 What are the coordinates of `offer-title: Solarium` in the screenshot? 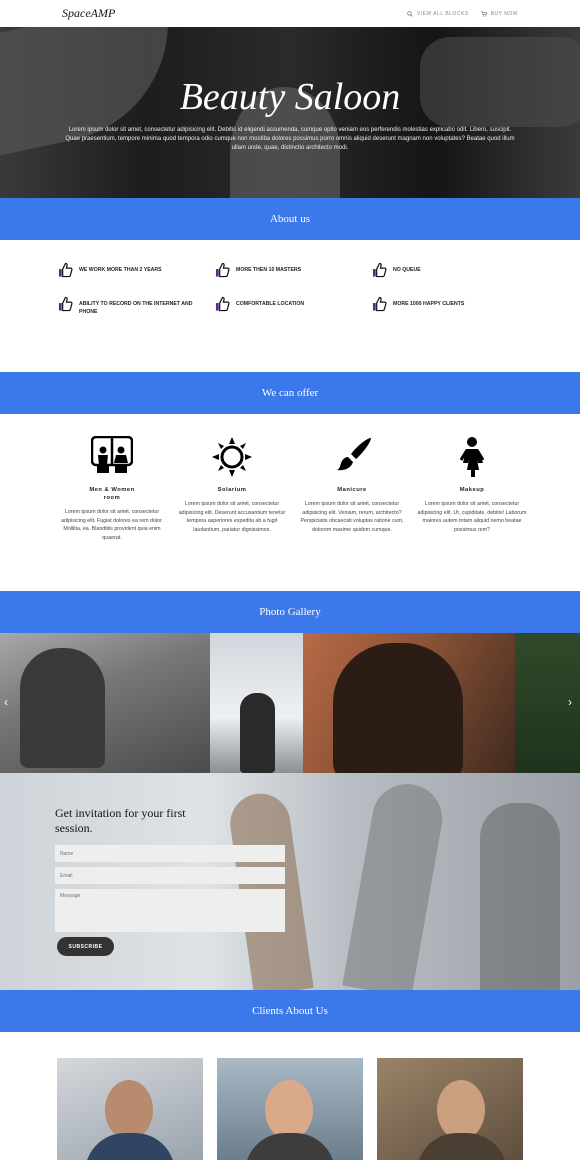 It's located at (232, 490).